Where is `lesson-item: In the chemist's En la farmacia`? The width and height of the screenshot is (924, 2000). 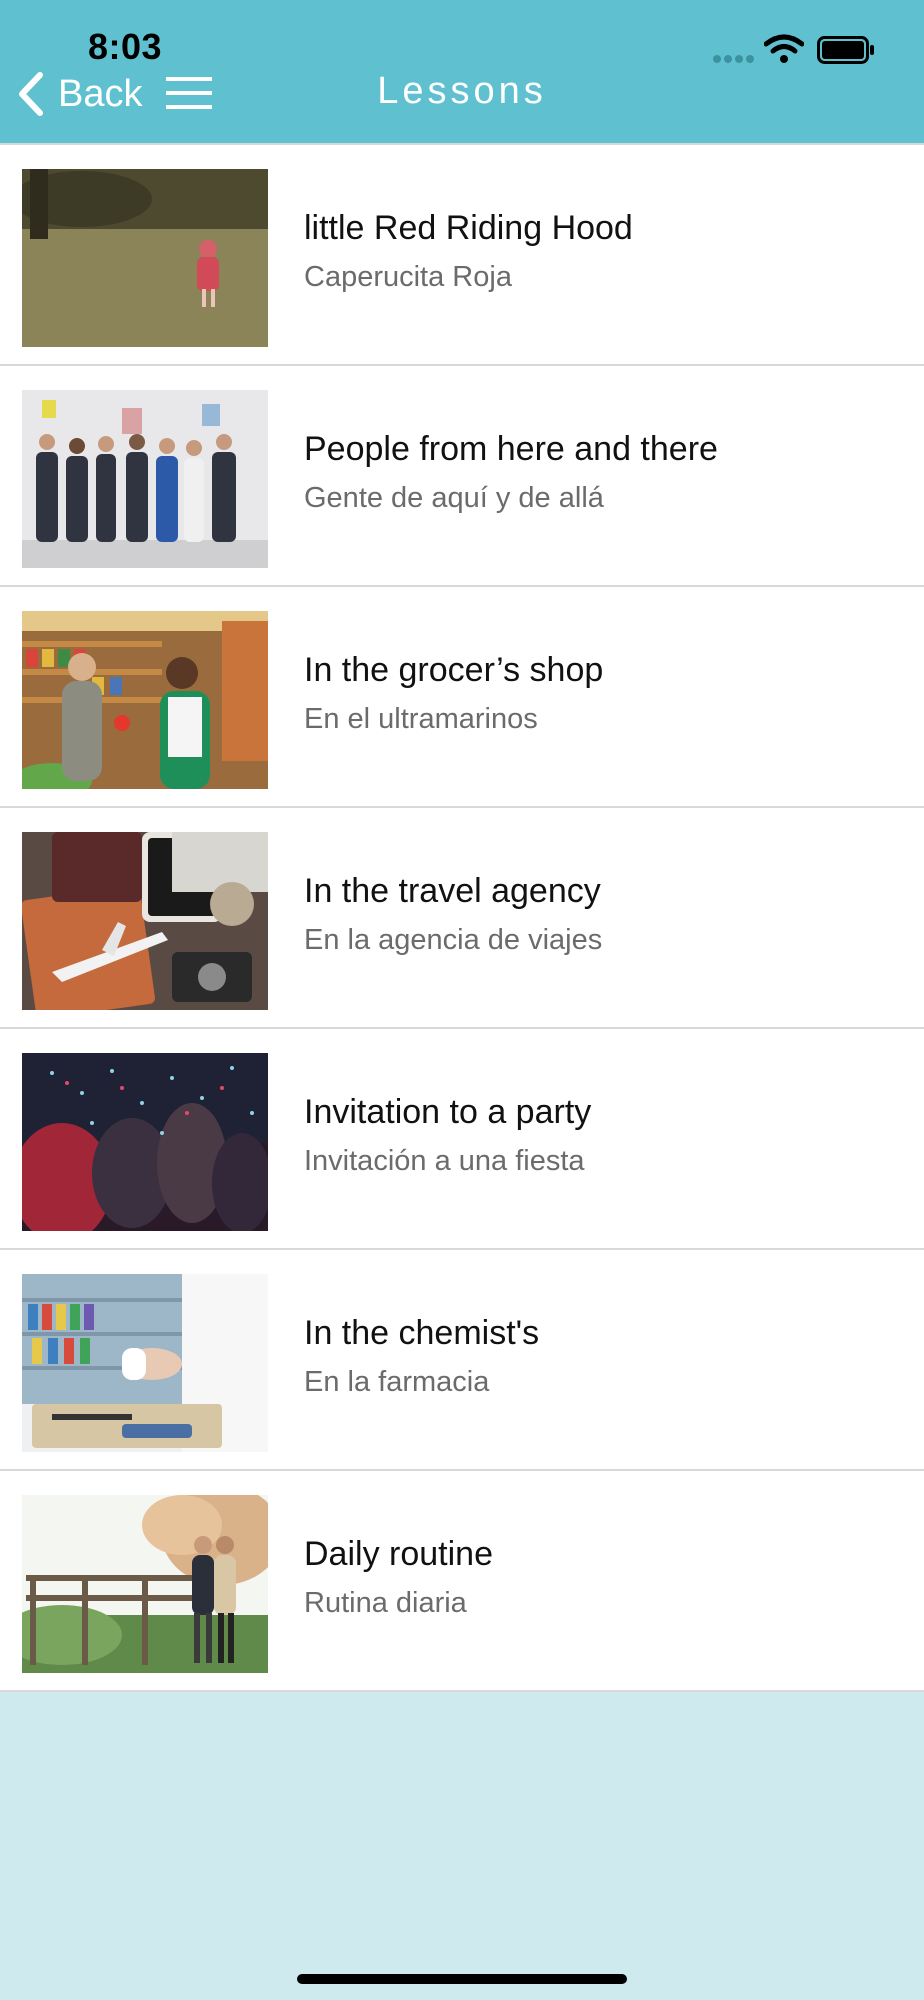 lesson-item: In the chemist's En la farmacia is located at coordinates (462, 1360).